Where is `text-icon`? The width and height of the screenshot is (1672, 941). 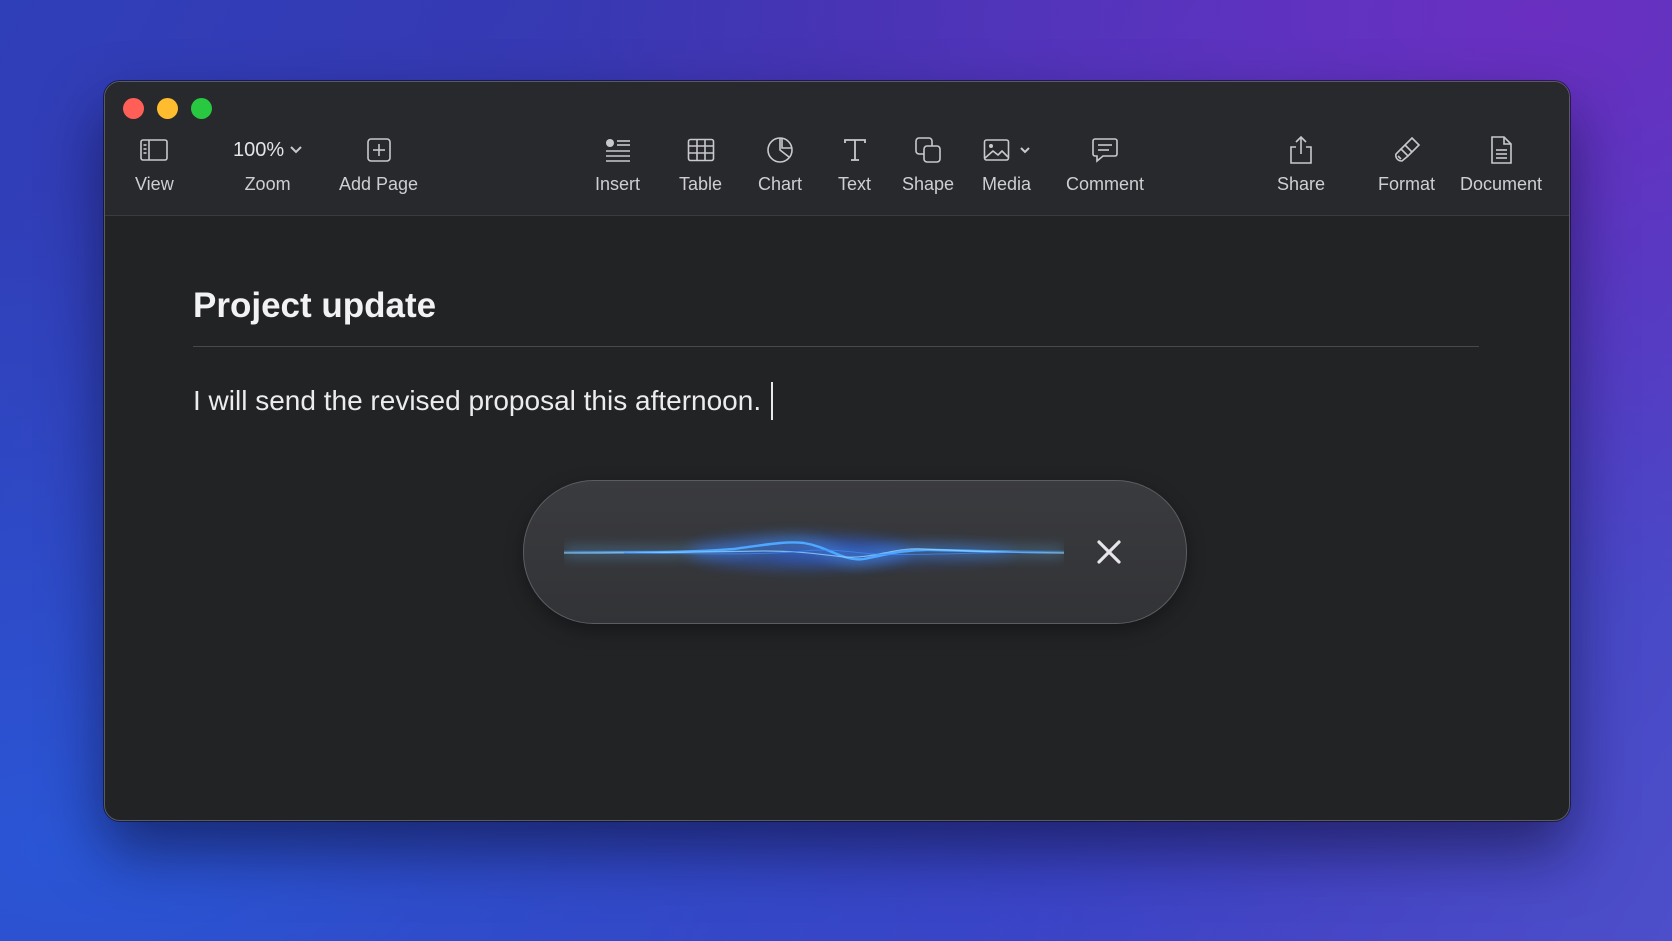
text-icon is located at coordinates (855, 150).